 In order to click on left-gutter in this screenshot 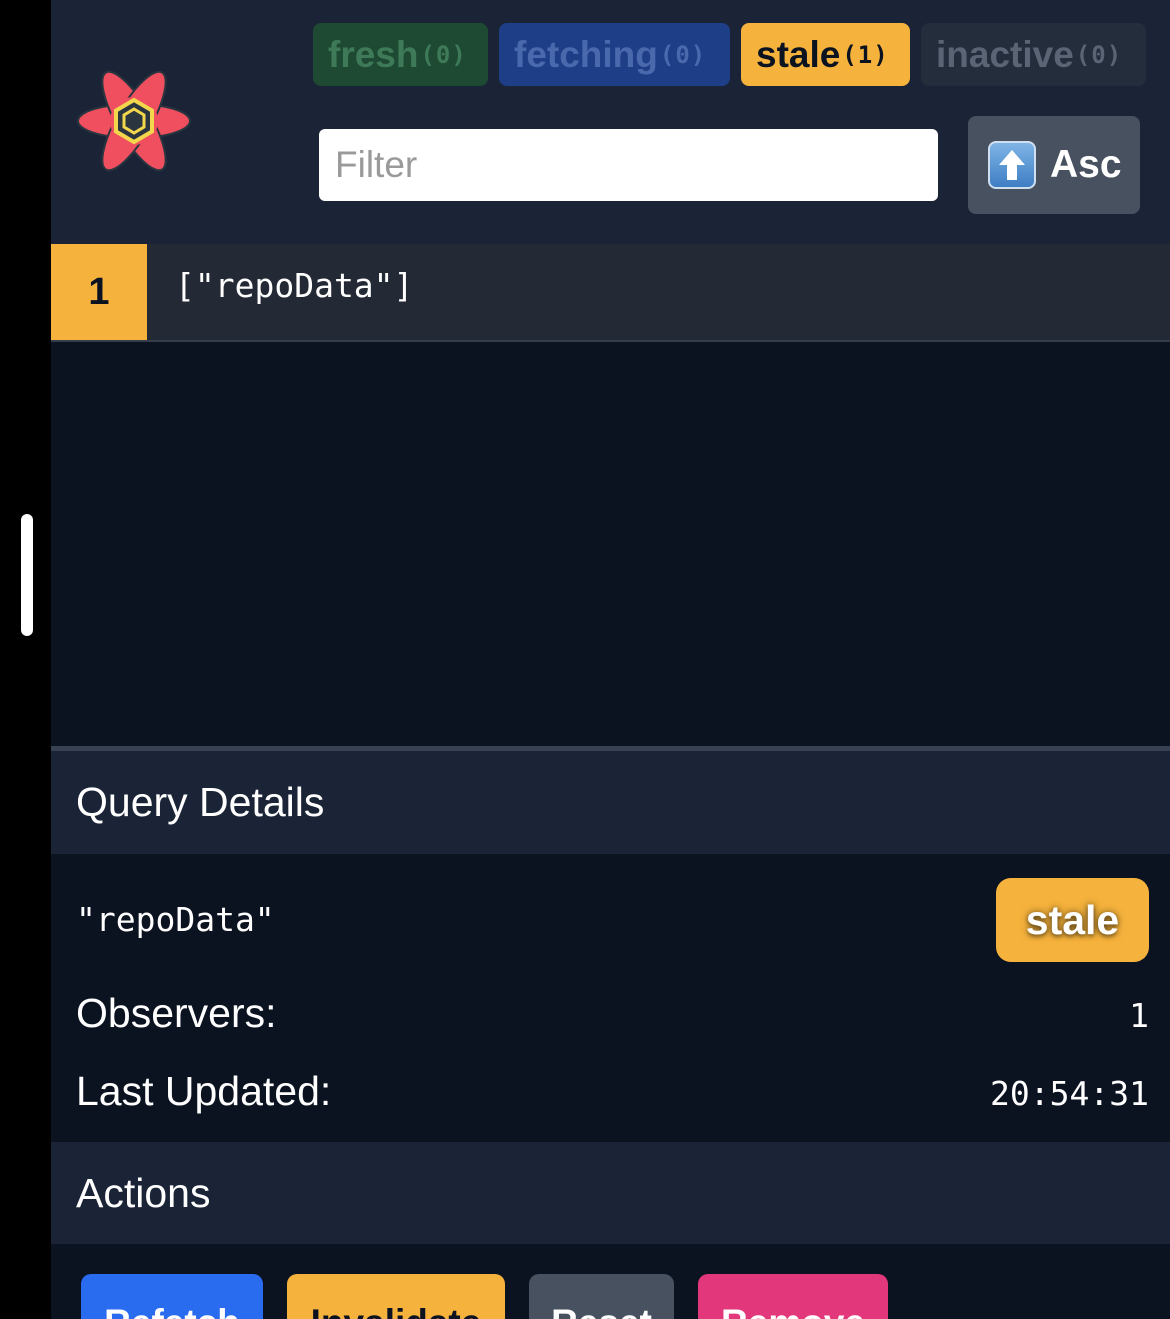, I will do `click(25, 659)`.